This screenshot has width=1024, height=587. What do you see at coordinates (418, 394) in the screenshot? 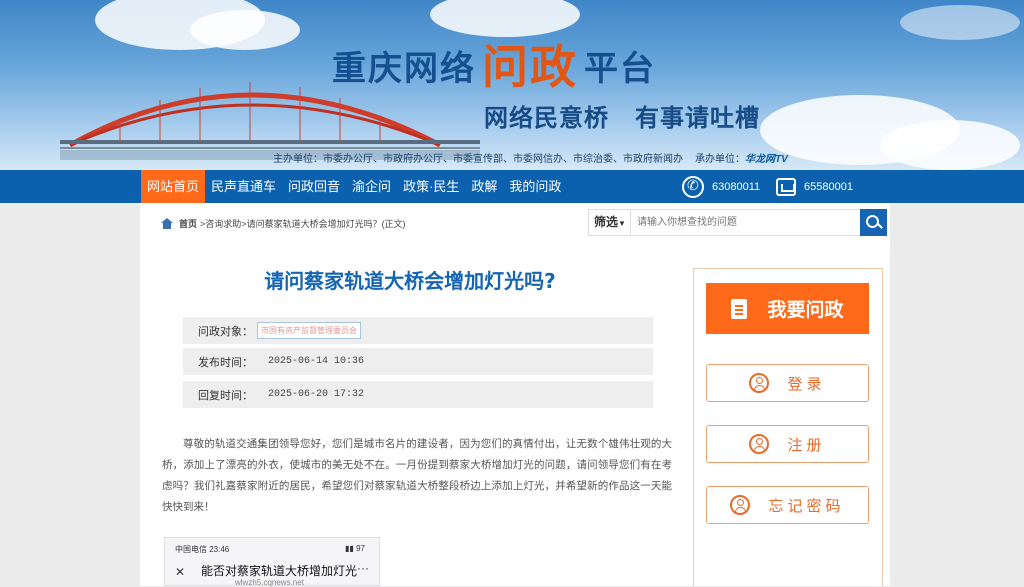
I see `meta-reply: 回复时间： 2025-06-20 17:32` at bounding box center [418, 394].